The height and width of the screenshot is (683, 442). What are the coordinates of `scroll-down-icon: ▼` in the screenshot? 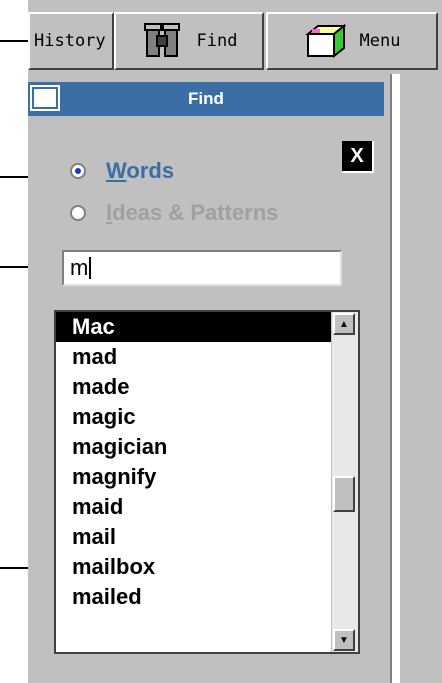 It's located at (344, 640).